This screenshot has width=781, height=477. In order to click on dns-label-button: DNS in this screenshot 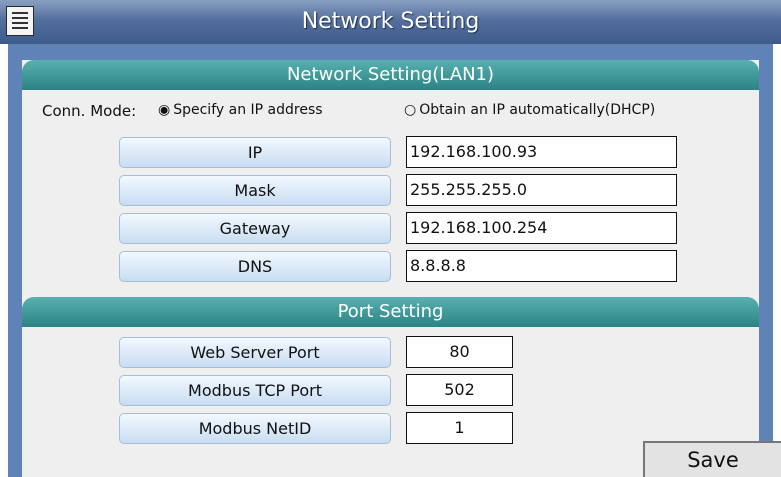, I will do `click(255, 266)`.